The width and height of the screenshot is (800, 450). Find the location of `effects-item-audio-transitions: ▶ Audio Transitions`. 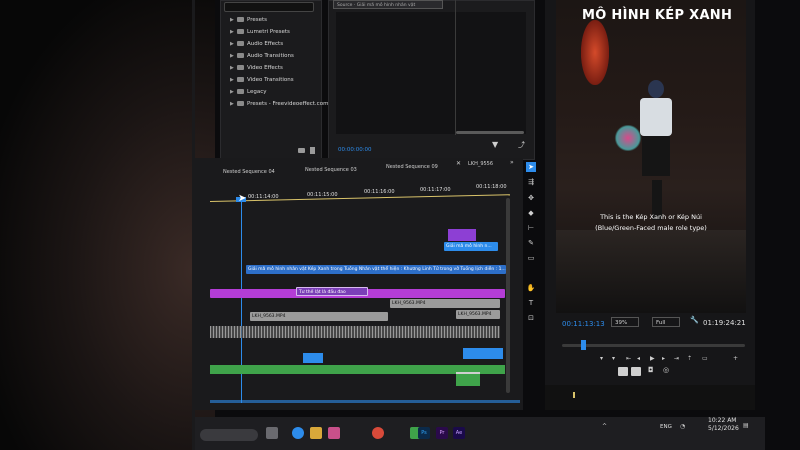

effects-item-audio-transitions: ▶ Audio Transitions is located at coordinates (262, 56).